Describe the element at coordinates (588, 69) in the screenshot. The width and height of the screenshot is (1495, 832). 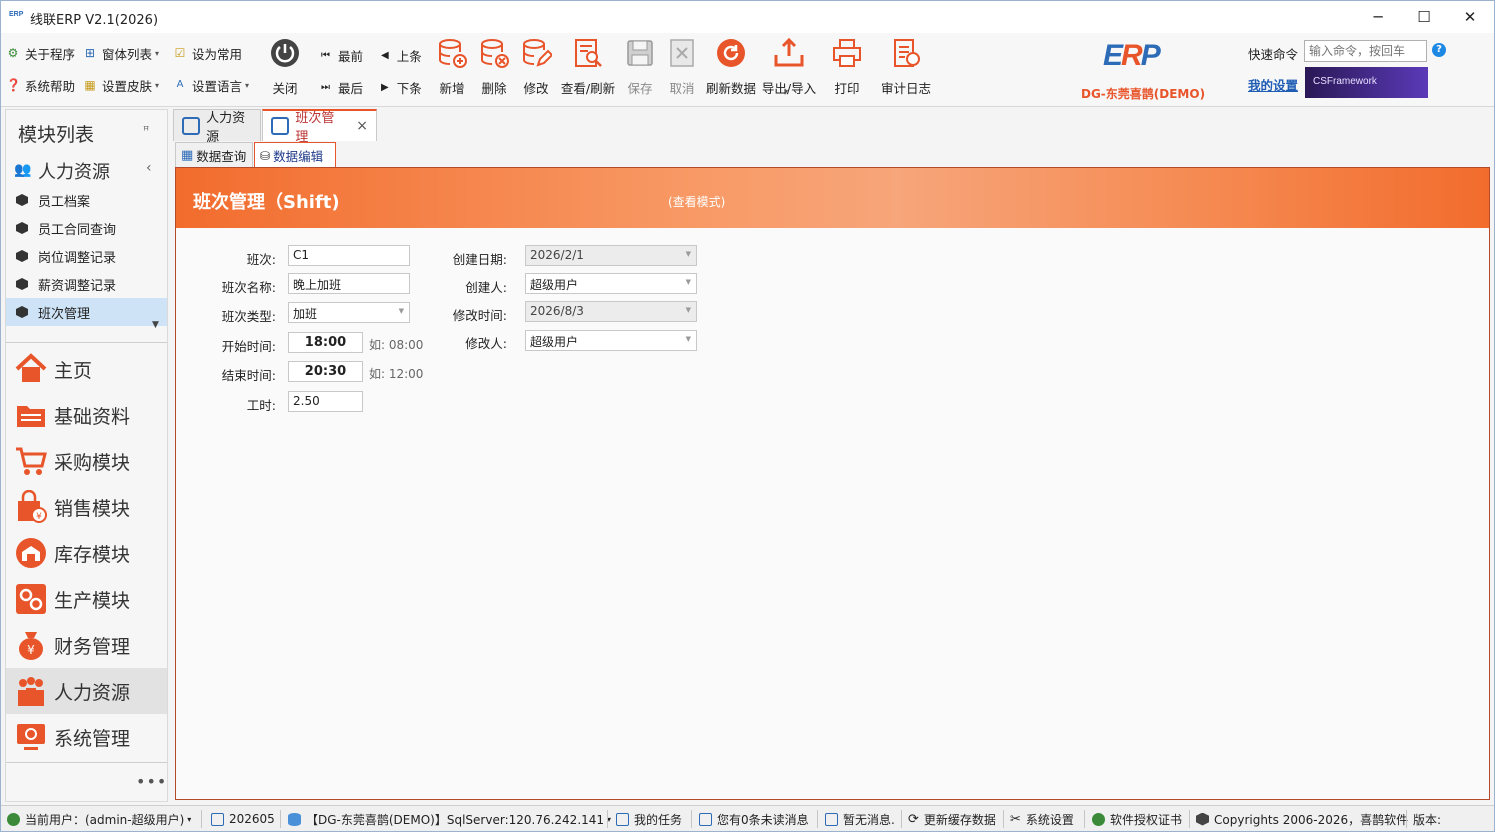
I see `view-refresh-button: 查看/刷新` at that location.